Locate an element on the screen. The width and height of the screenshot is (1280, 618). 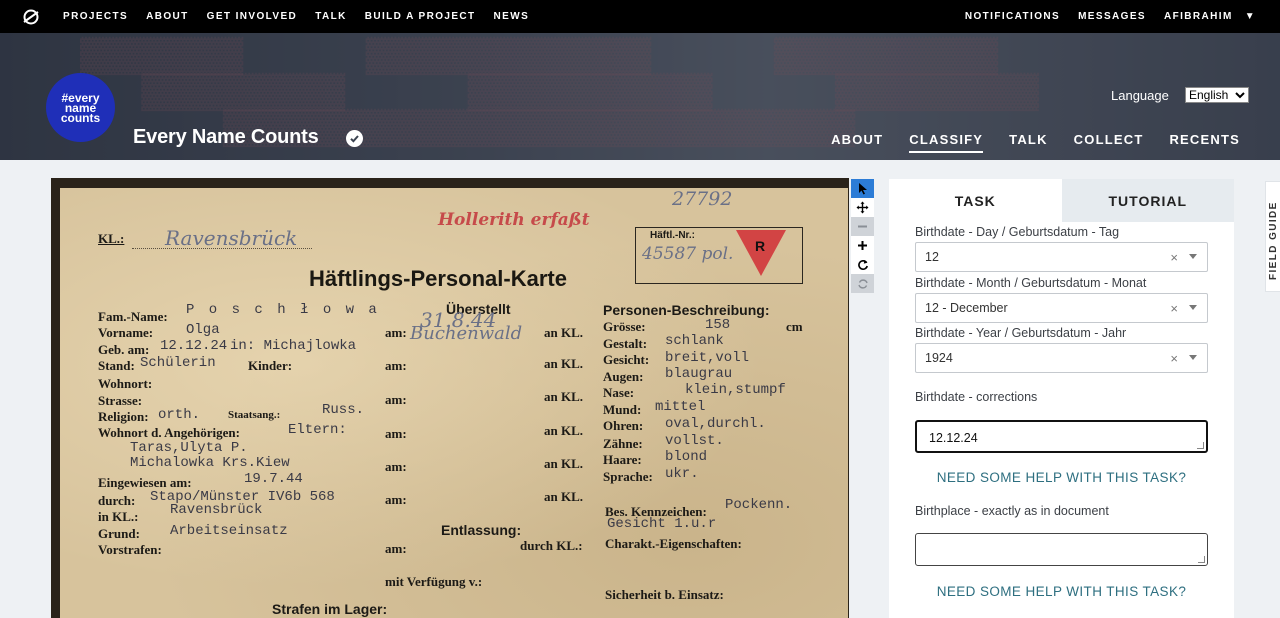
zoom-in-icon is located at coordinates (862, 245).